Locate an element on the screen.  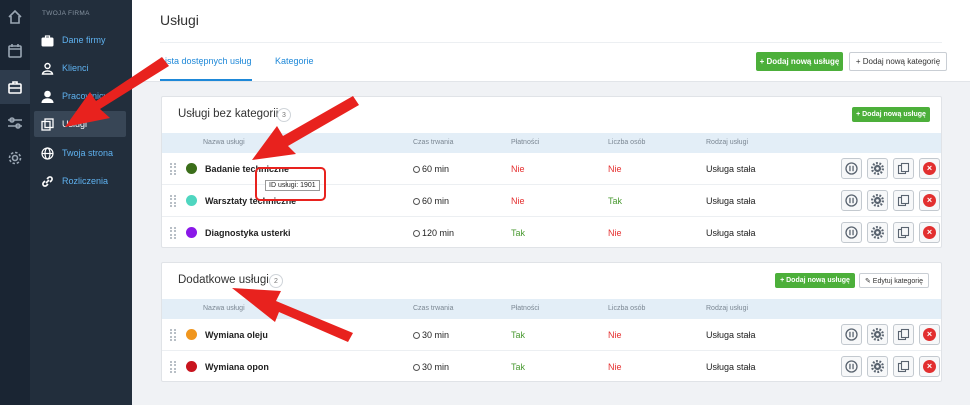
calendar-icon is located at coordinates (15, 51).